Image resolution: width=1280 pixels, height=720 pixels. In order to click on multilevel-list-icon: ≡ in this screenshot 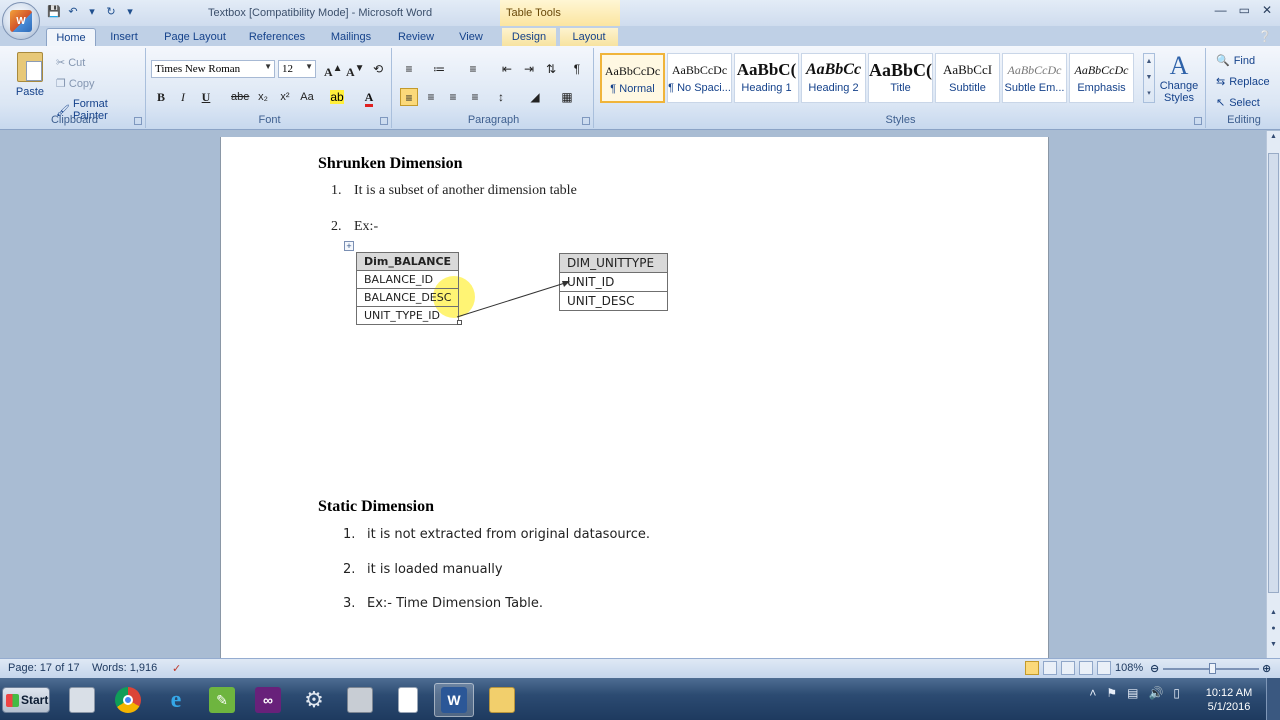, I will do `click(473, 69)`.